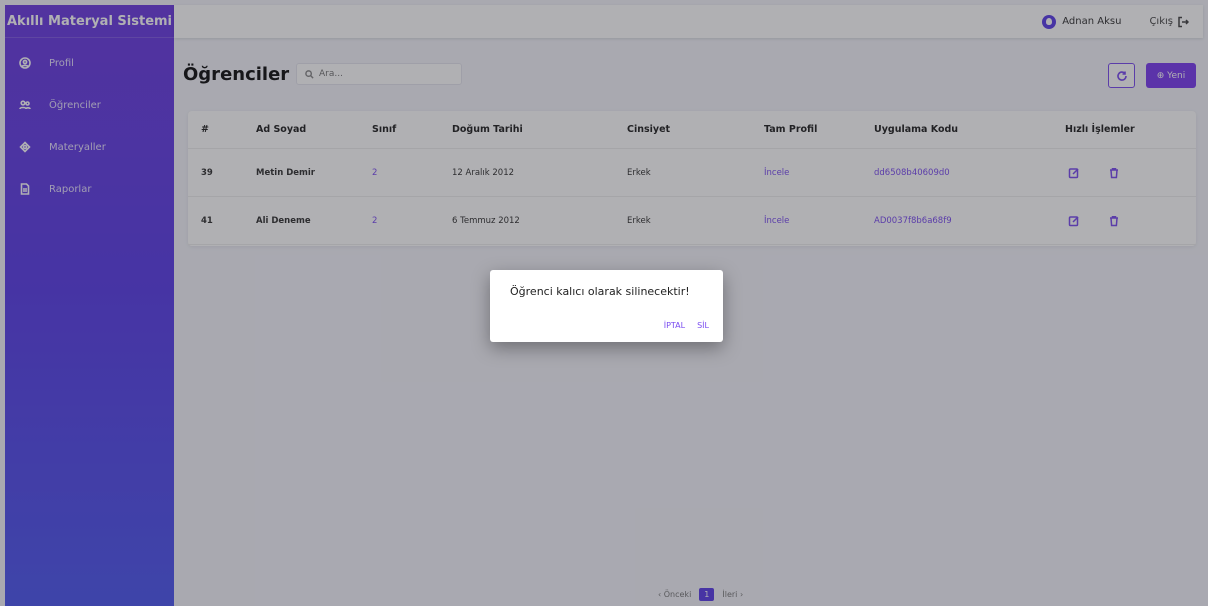  What do you see at coordinates (703, 325) in the screenshot?
I see `delete-button: SİL` at bounding box center [703, 325].